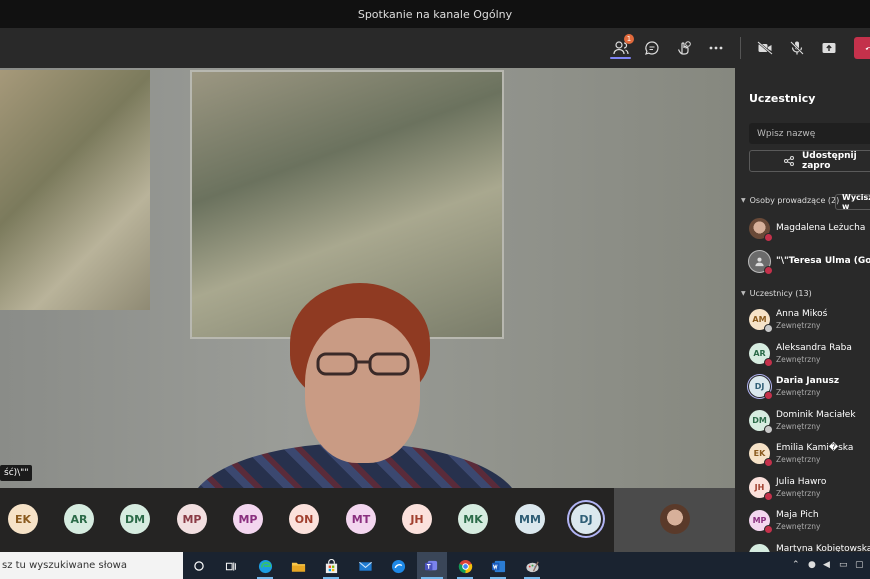  I want to click on more-options-button, so click(716, 48).